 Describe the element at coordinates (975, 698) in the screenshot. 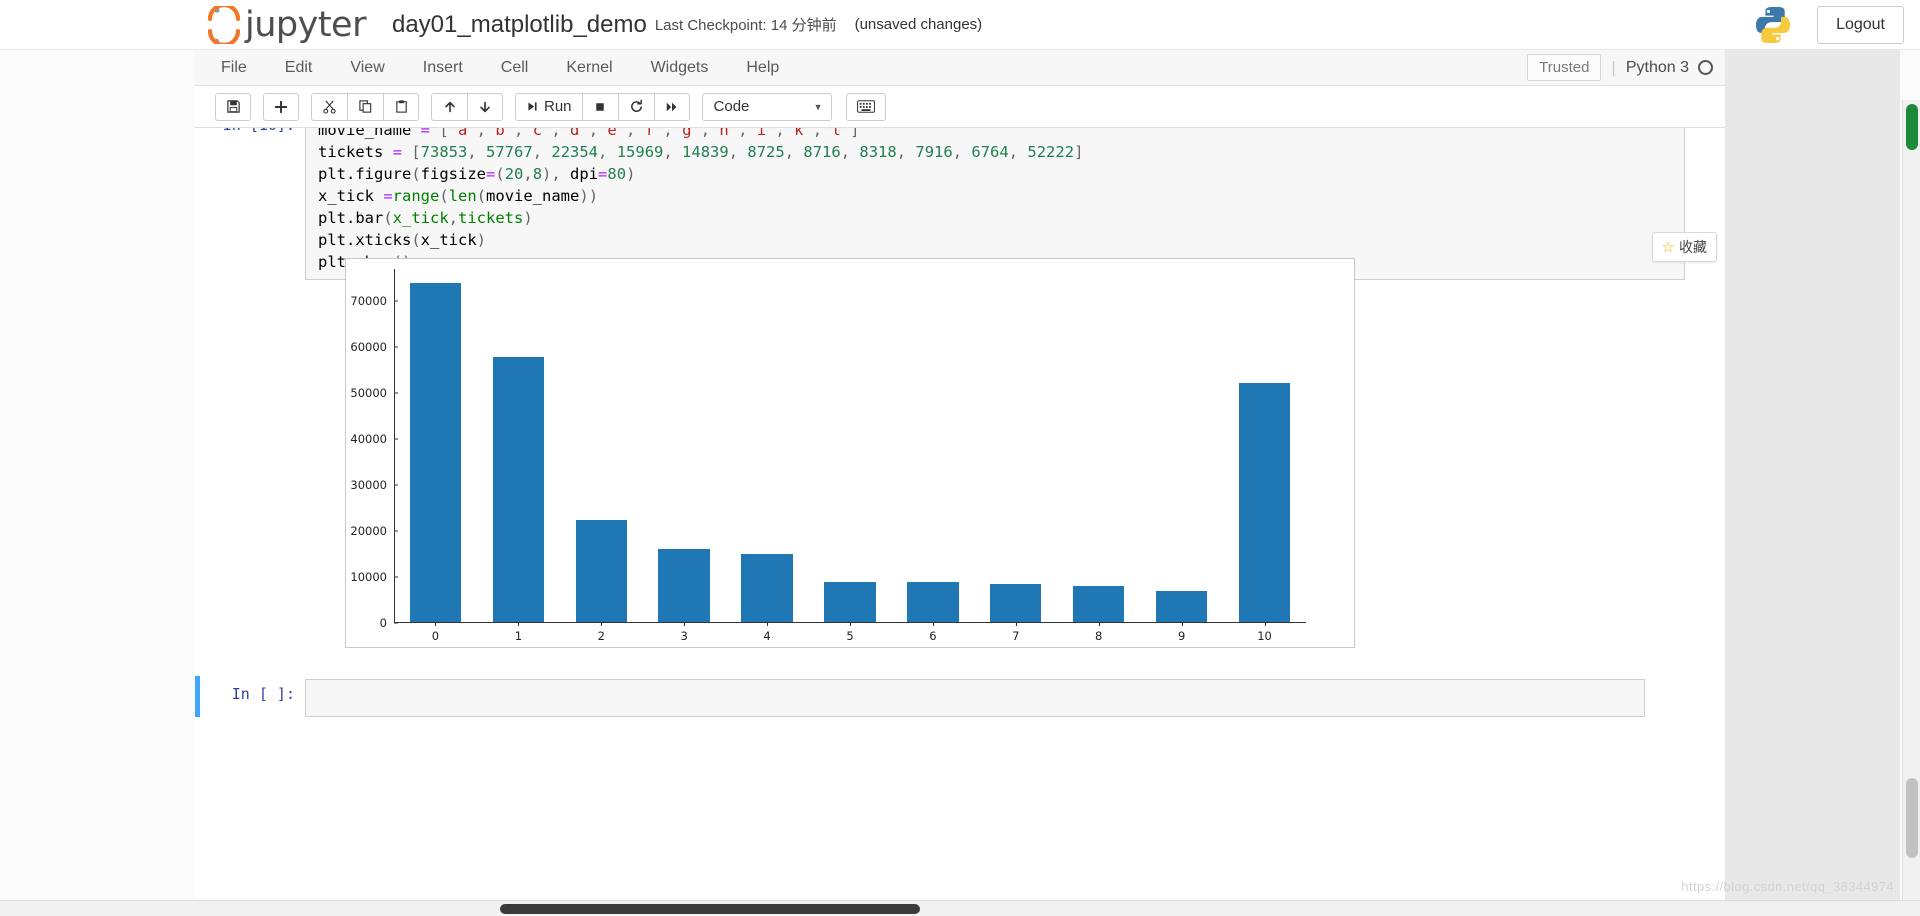

I see `empty-cell-input` at that location.